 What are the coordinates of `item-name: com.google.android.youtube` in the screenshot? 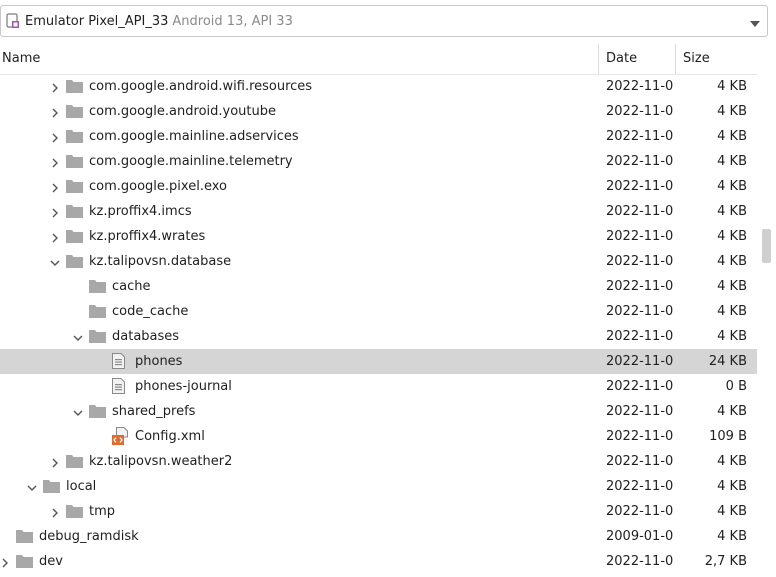 It's located at (182, 111).